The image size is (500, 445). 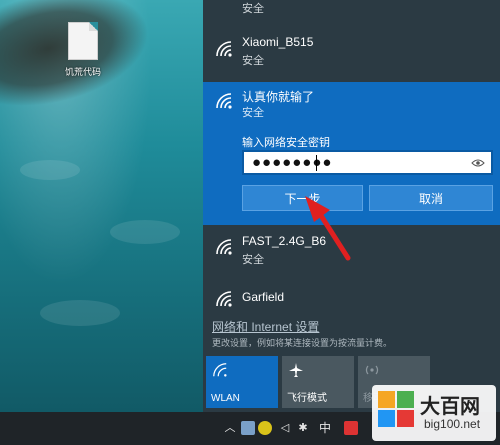 What do you see at coordinates (303, 428) in the screenshot?
I see `network-tray-icon: ✱` at bounding box center [303, 428].